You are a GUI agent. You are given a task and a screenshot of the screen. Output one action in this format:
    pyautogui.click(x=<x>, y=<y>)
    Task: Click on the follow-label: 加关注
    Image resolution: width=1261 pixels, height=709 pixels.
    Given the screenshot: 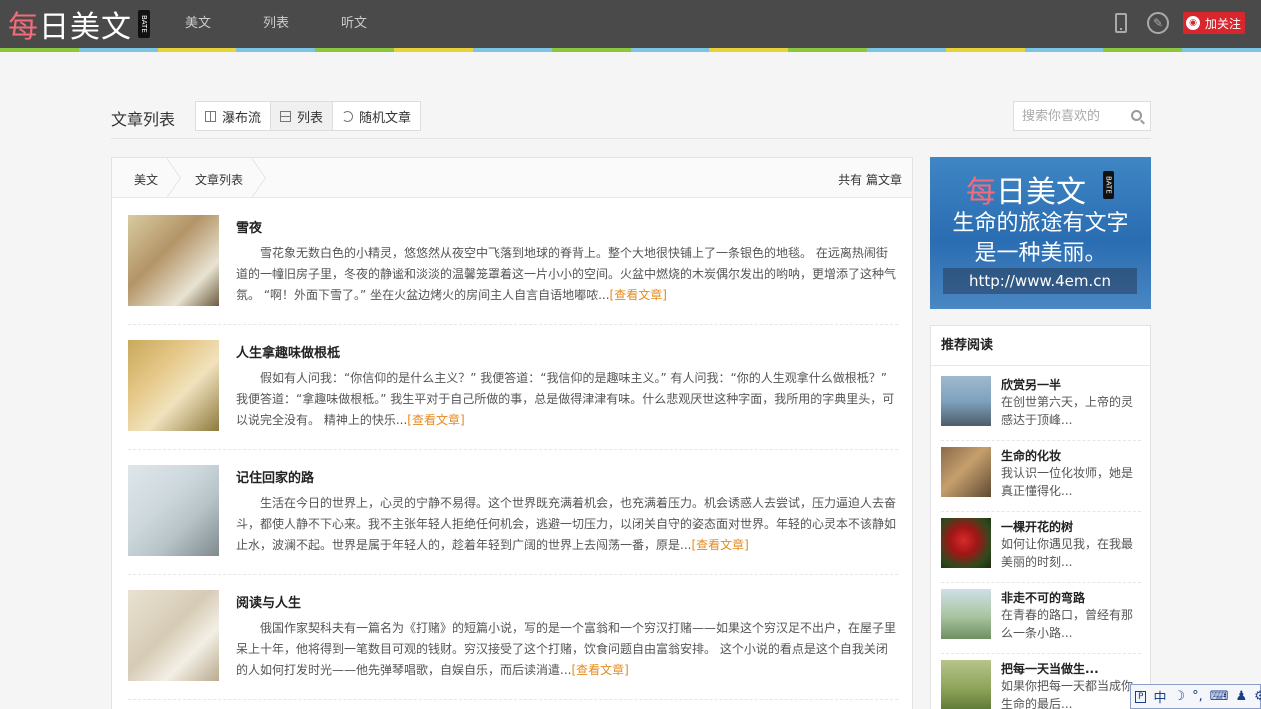 What is the action you would take?
    pyautogui.click(x=1222, y=23)
    